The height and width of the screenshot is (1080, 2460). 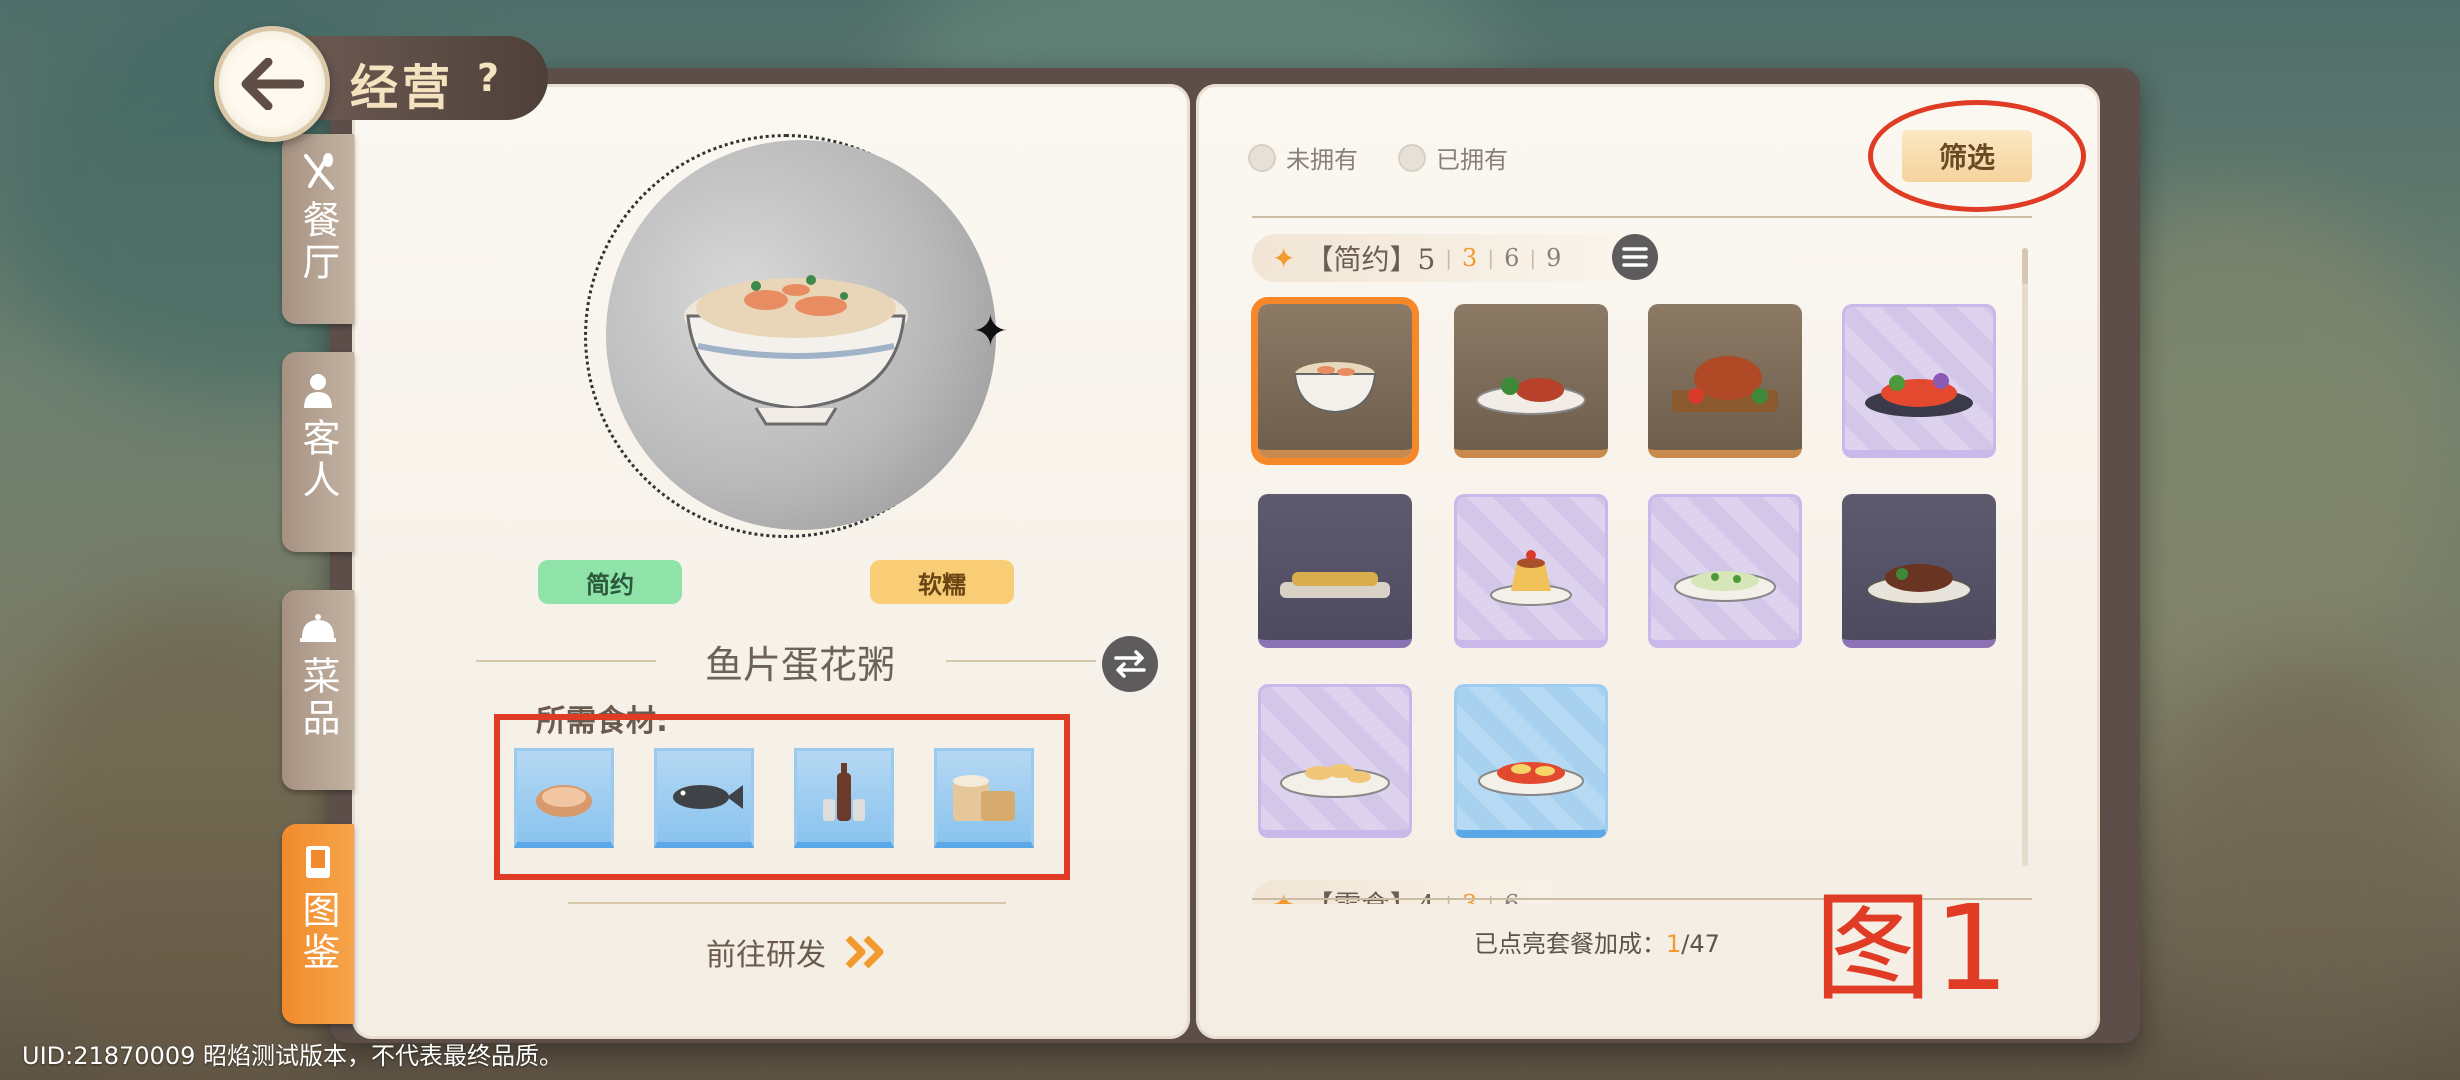 I want to click on vegetable-dish-icon, so click(x=1919, y=395).